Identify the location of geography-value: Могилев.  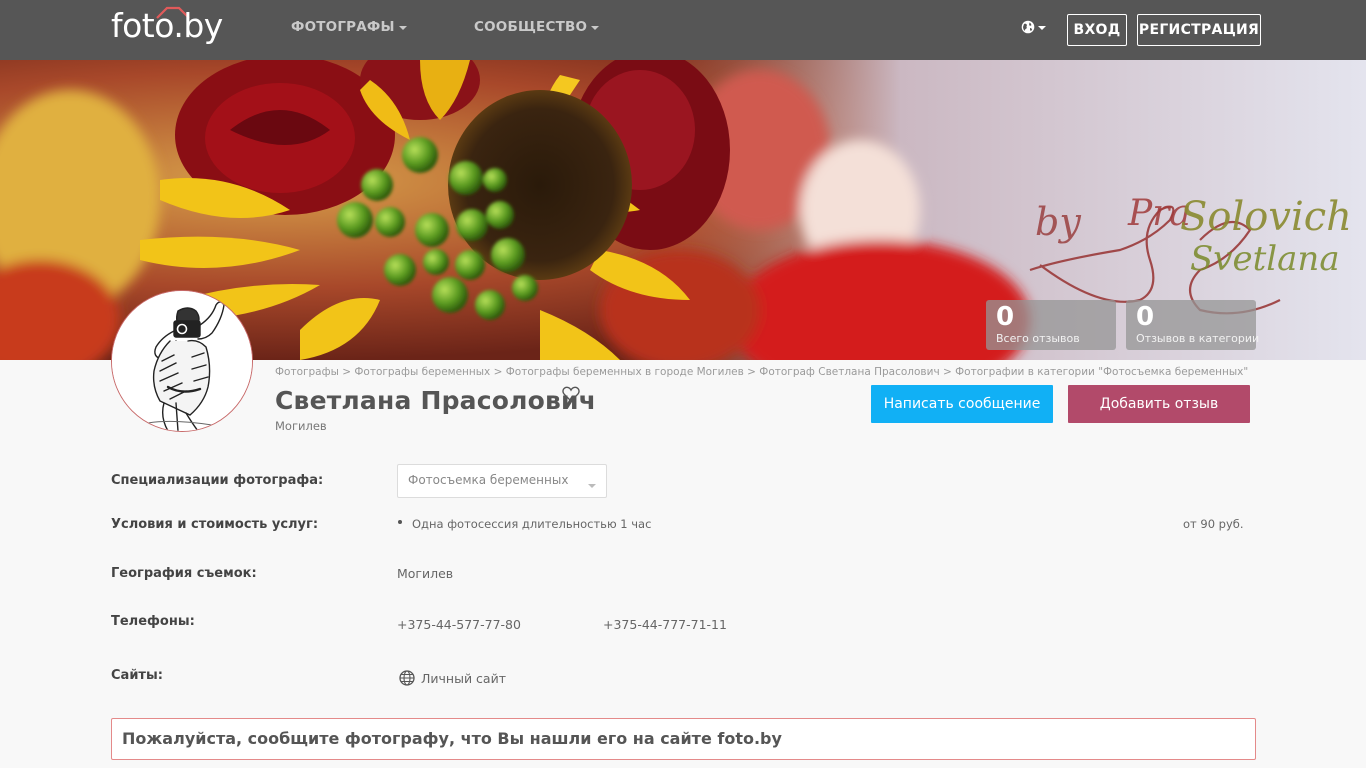
(425, 573).